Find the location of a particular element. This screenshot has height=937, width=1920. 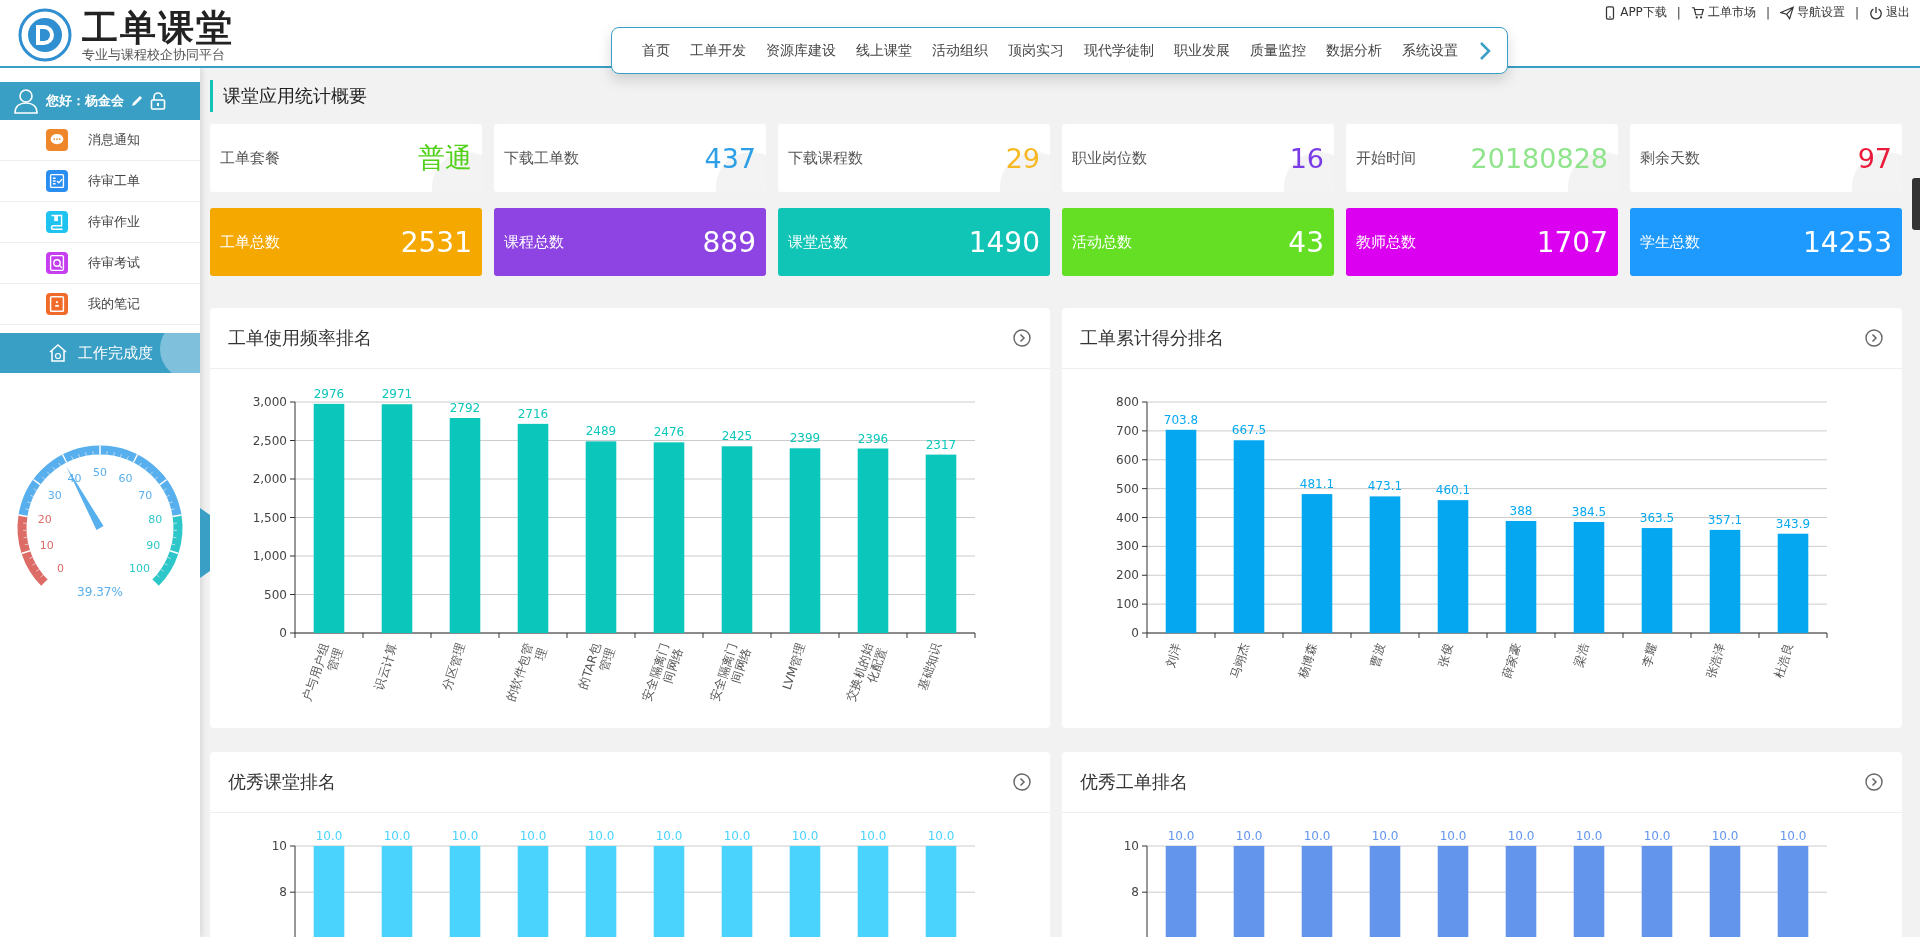

nav-item: 现代学徒制 is located at coordinates (1119, 50).